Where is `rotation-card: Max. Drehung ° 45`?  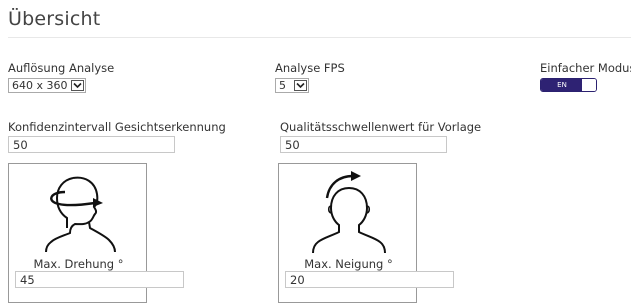 rotation-card: Max. Drehung ° 45 is located at coordinates (96, 233).